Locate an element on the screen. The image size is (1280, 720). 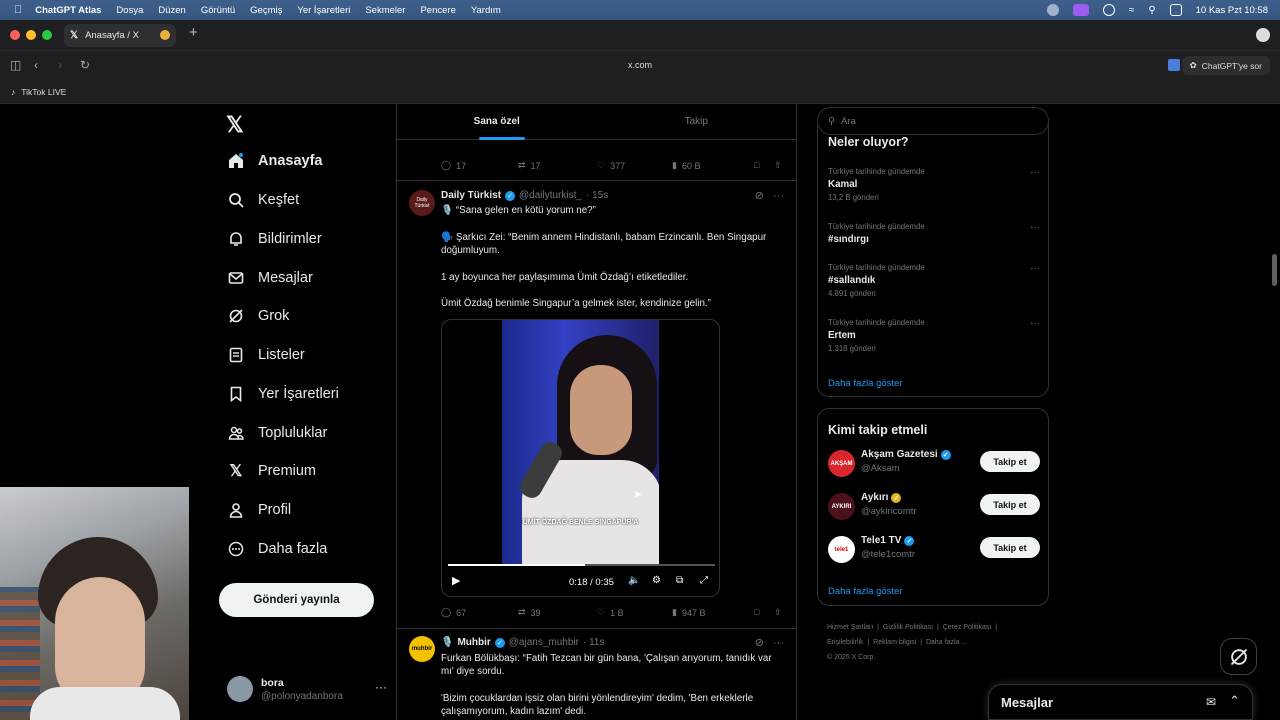
new-message-icon: ✉ is located at coordinates (1211, 702).